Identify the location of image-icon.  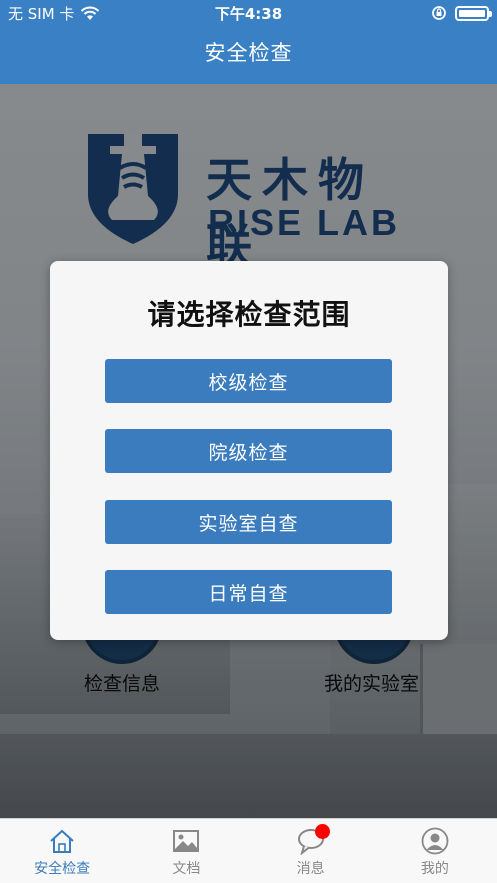
(186, 841).